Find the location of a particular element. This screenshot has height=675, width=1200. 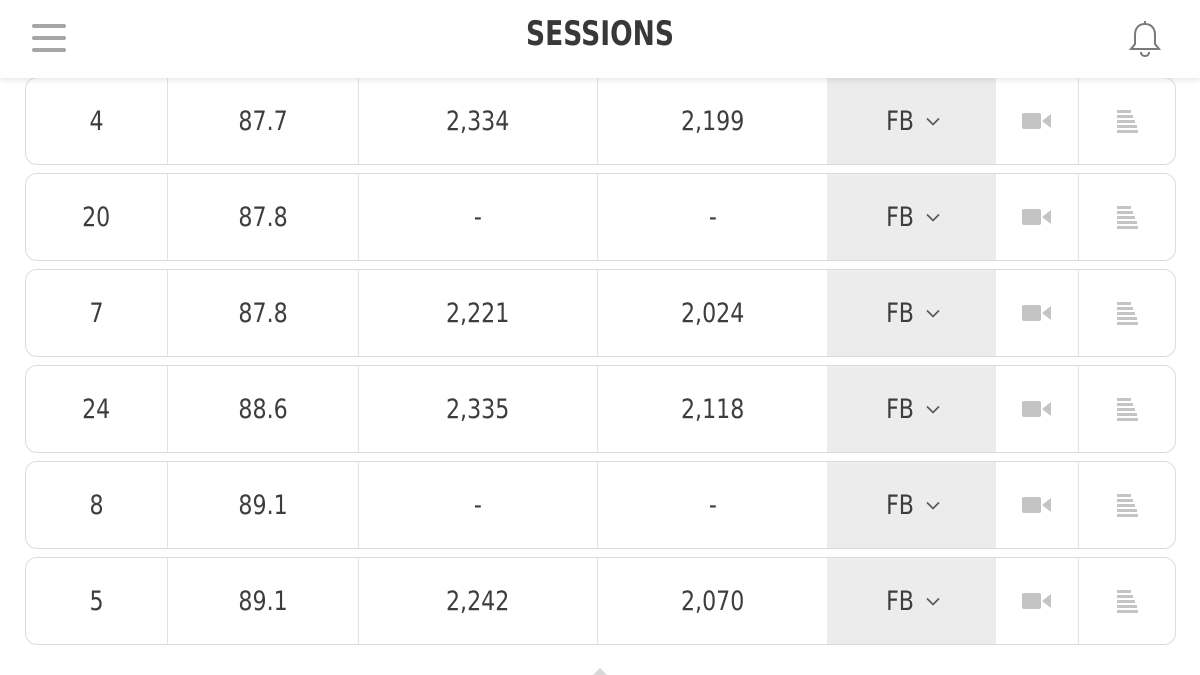

session-number: 7 is located at coordinates (96, 313).